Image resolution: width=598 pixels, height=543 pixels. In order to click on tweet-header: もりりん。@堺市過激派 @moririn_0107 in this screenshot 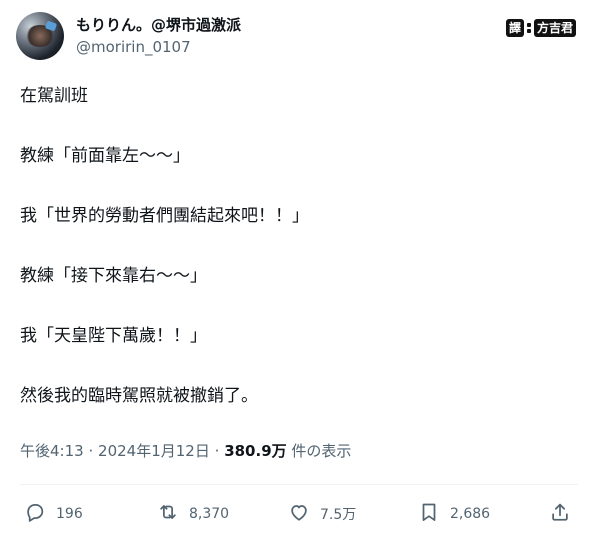, I will do `click(128, 36)`.